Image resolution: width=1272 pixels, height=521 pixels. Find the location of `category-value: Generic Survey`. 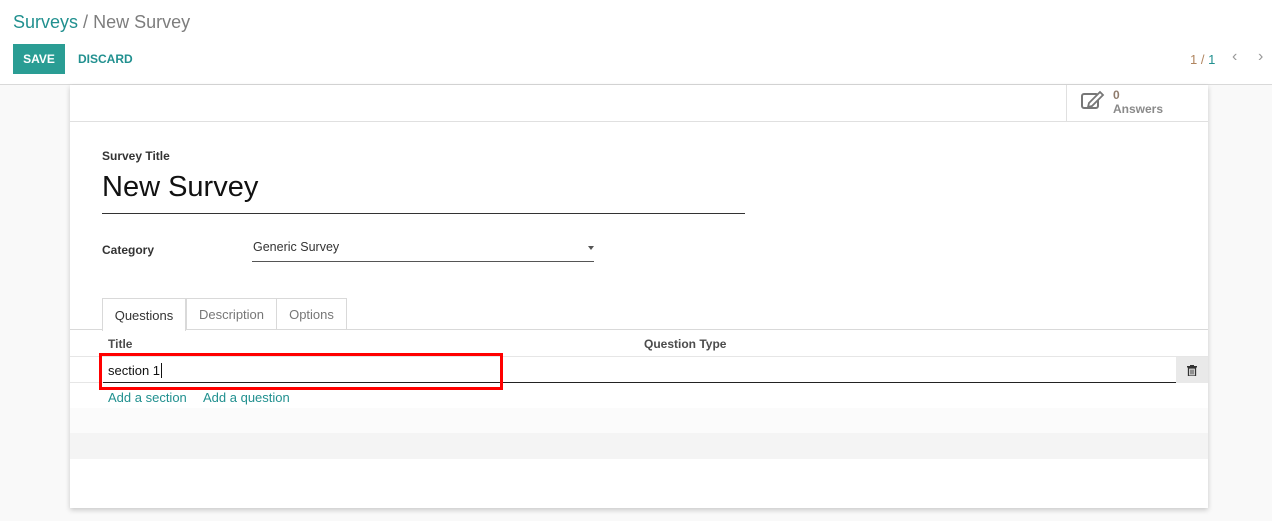

category-value: Generic Survey is located at coordinates (296, 247).